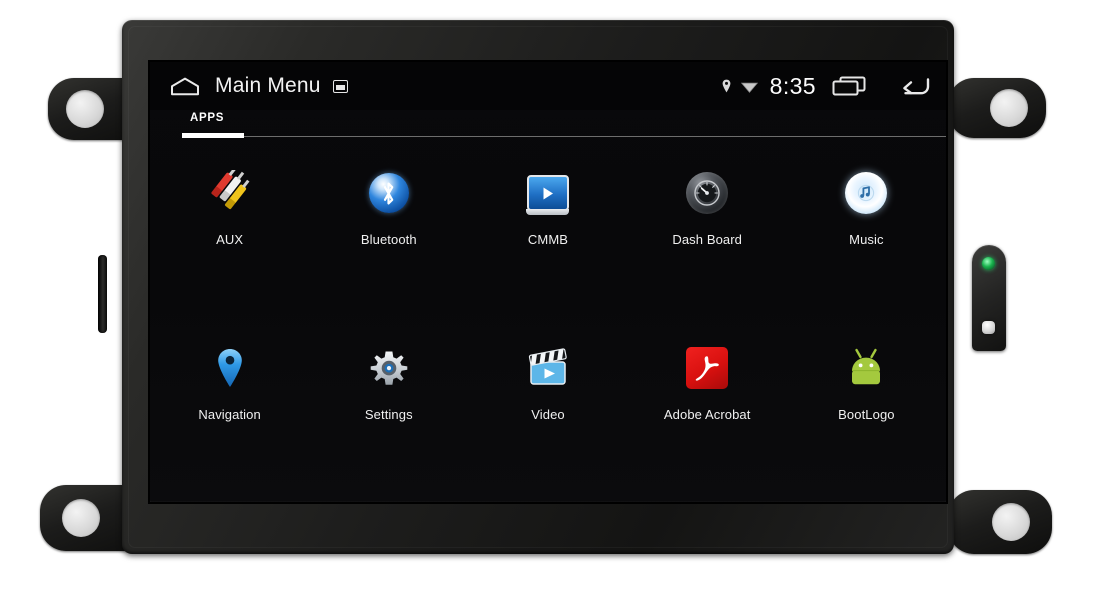 The height and width of the screenshot is (615, 1100). I want to click on app-music: Music, so click(866, 239).